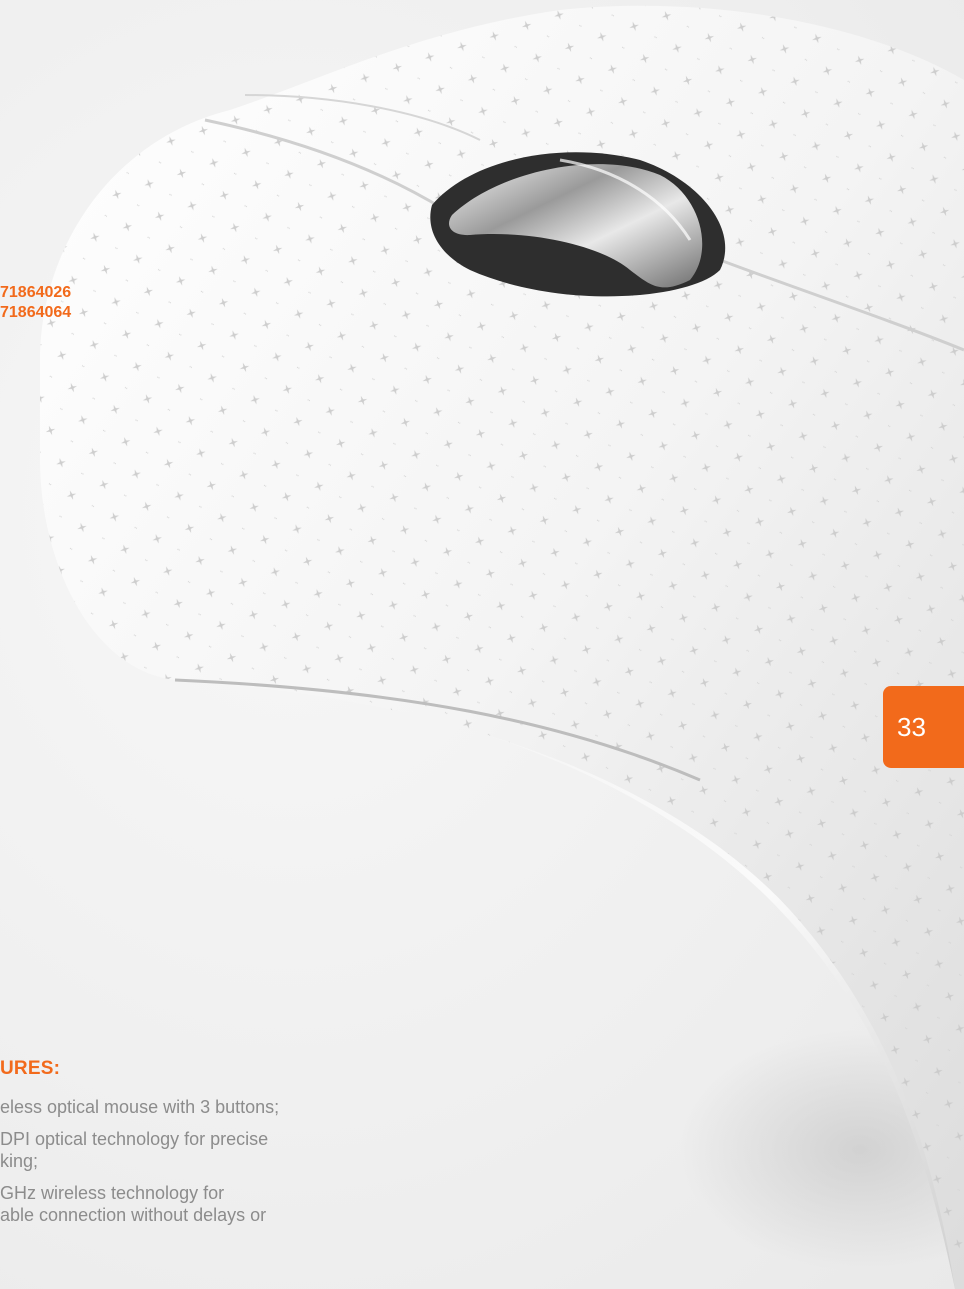 Image resolution: width=964 pixels, height=1289 pixels. I want to click on product-code: 71864026, so click(36, 292).